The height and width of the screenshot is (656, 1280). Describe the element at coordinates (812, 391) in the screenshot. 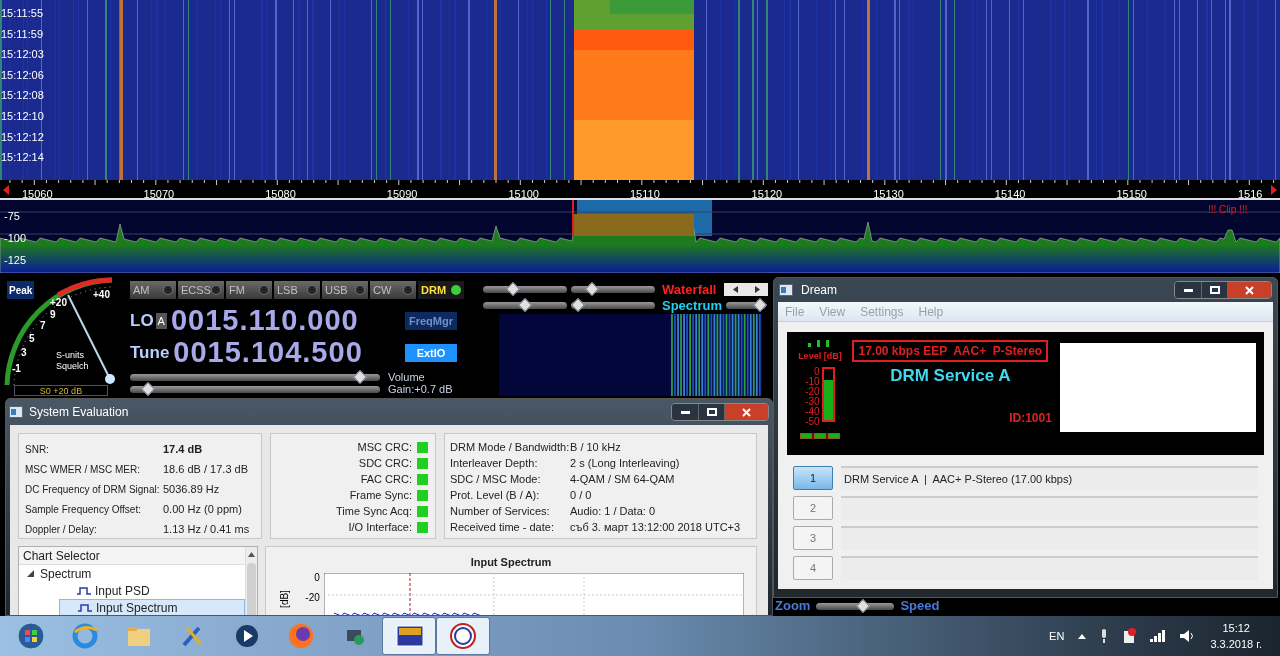

I see `level-tick: -20` at that location.